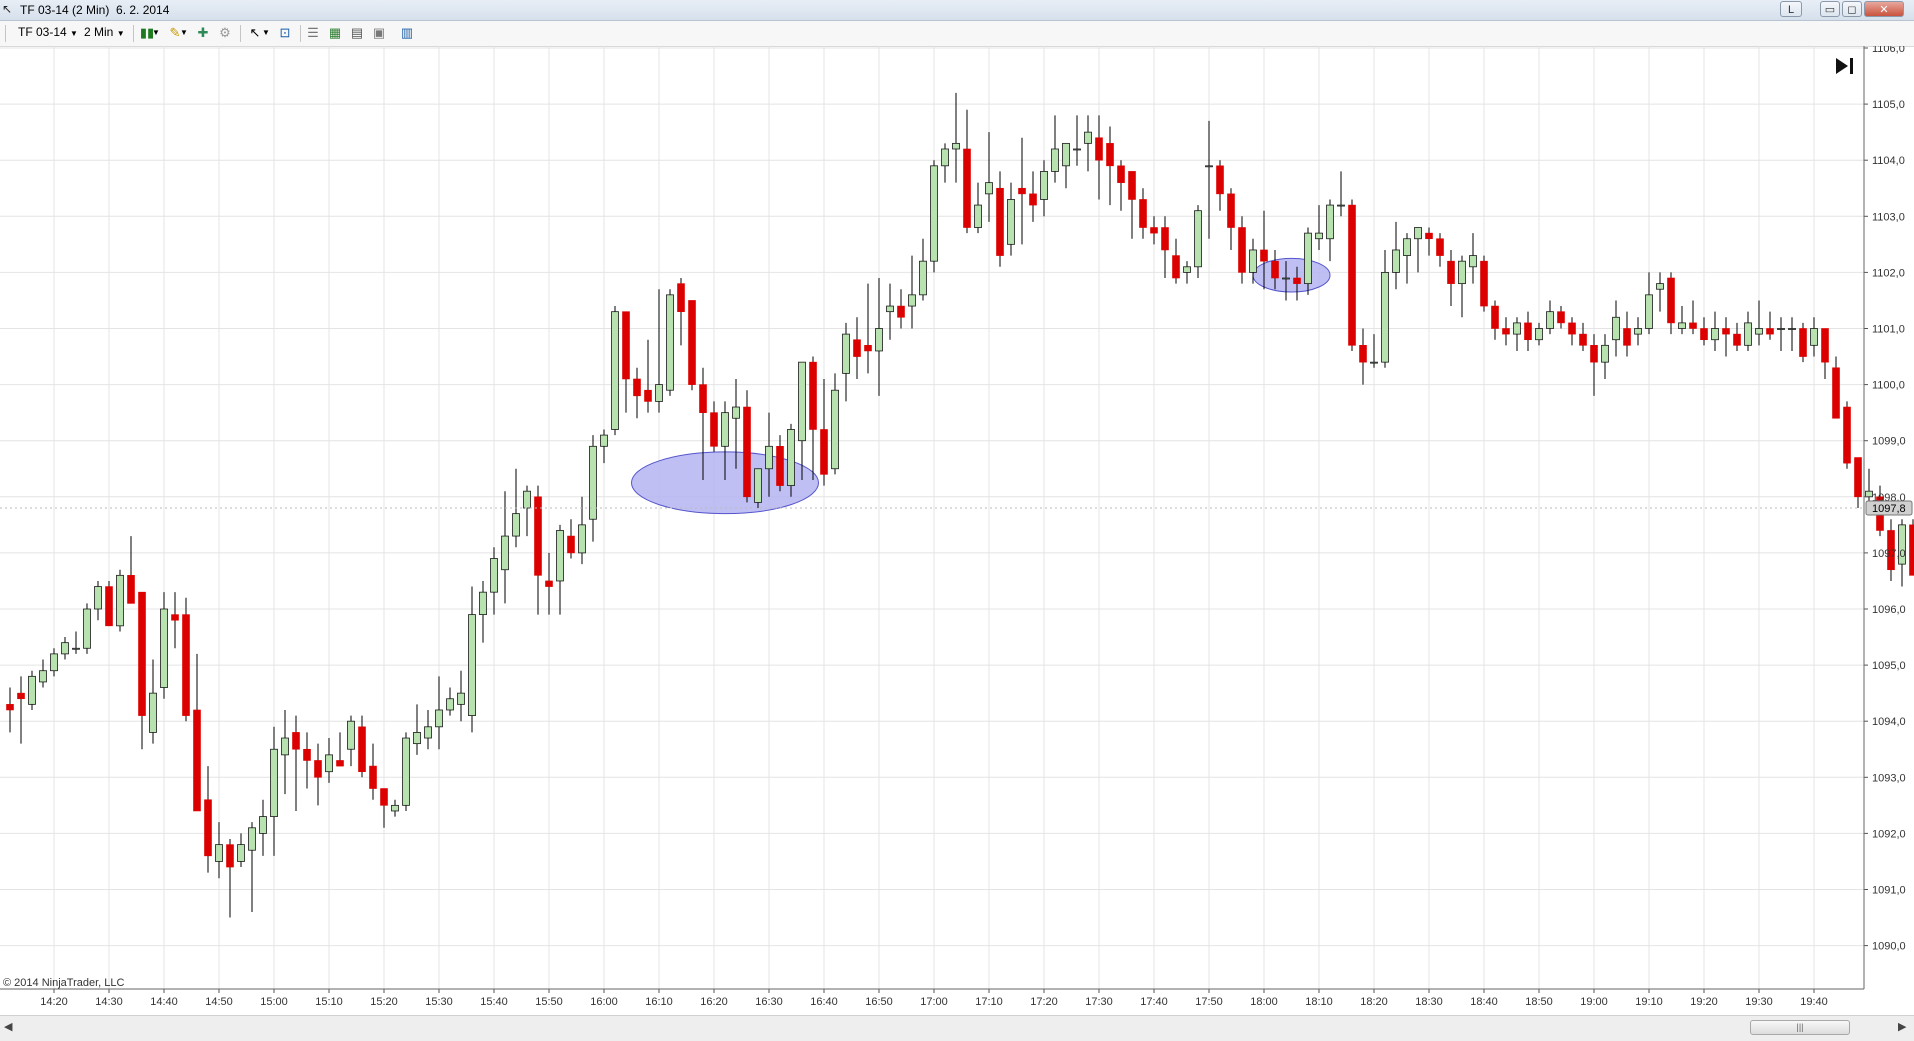  I want to click on y-tick-label: 1100,0, so click(1888, 386).